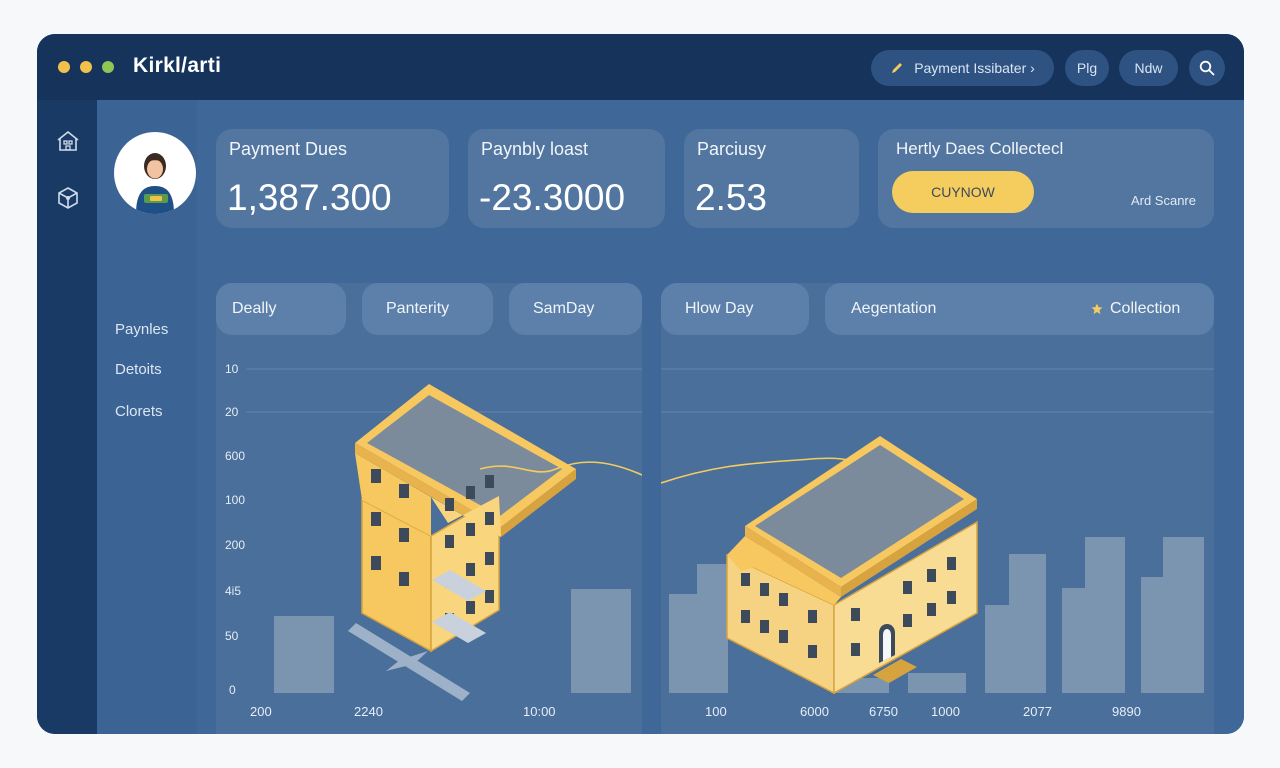 The height and width of the screenshot is (768, 1280). What do you see at coordinates (155, 183) in the screenshot?
I see `user-illustration` at bounding box center [155, 183].